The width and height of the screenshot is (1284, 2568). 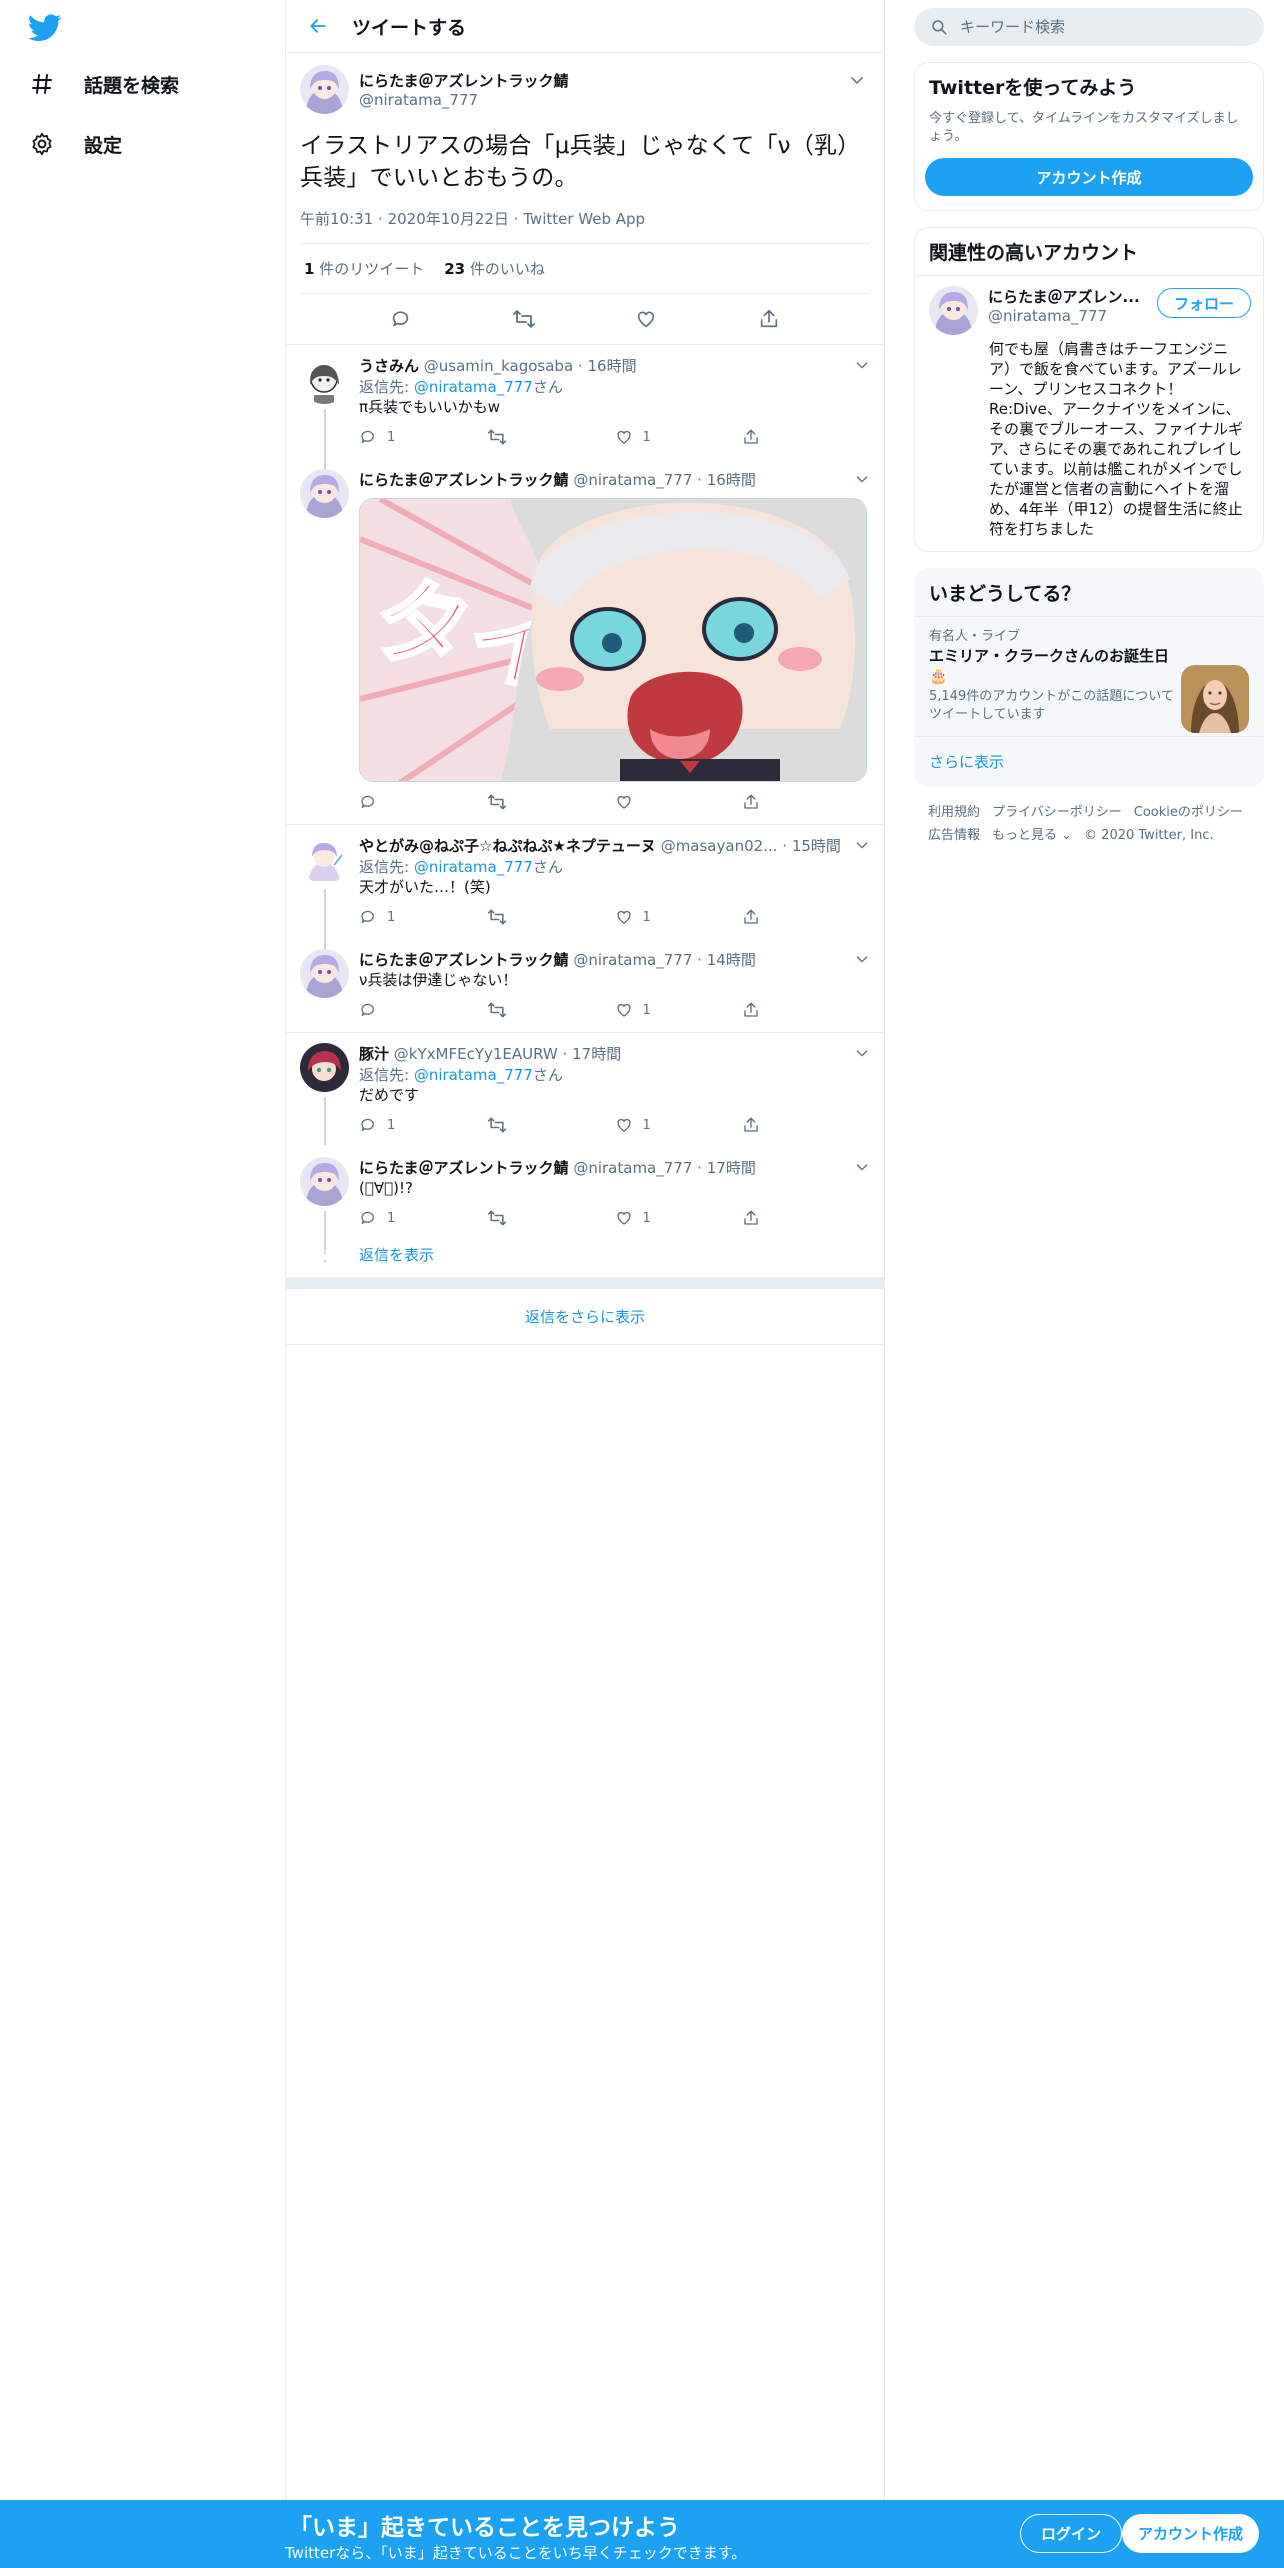 What do you see at coordinates (1032, 835) in the screenshot?
I see `footer-link-more: もっと見る ⌄` at bounding box center [1032, 835].